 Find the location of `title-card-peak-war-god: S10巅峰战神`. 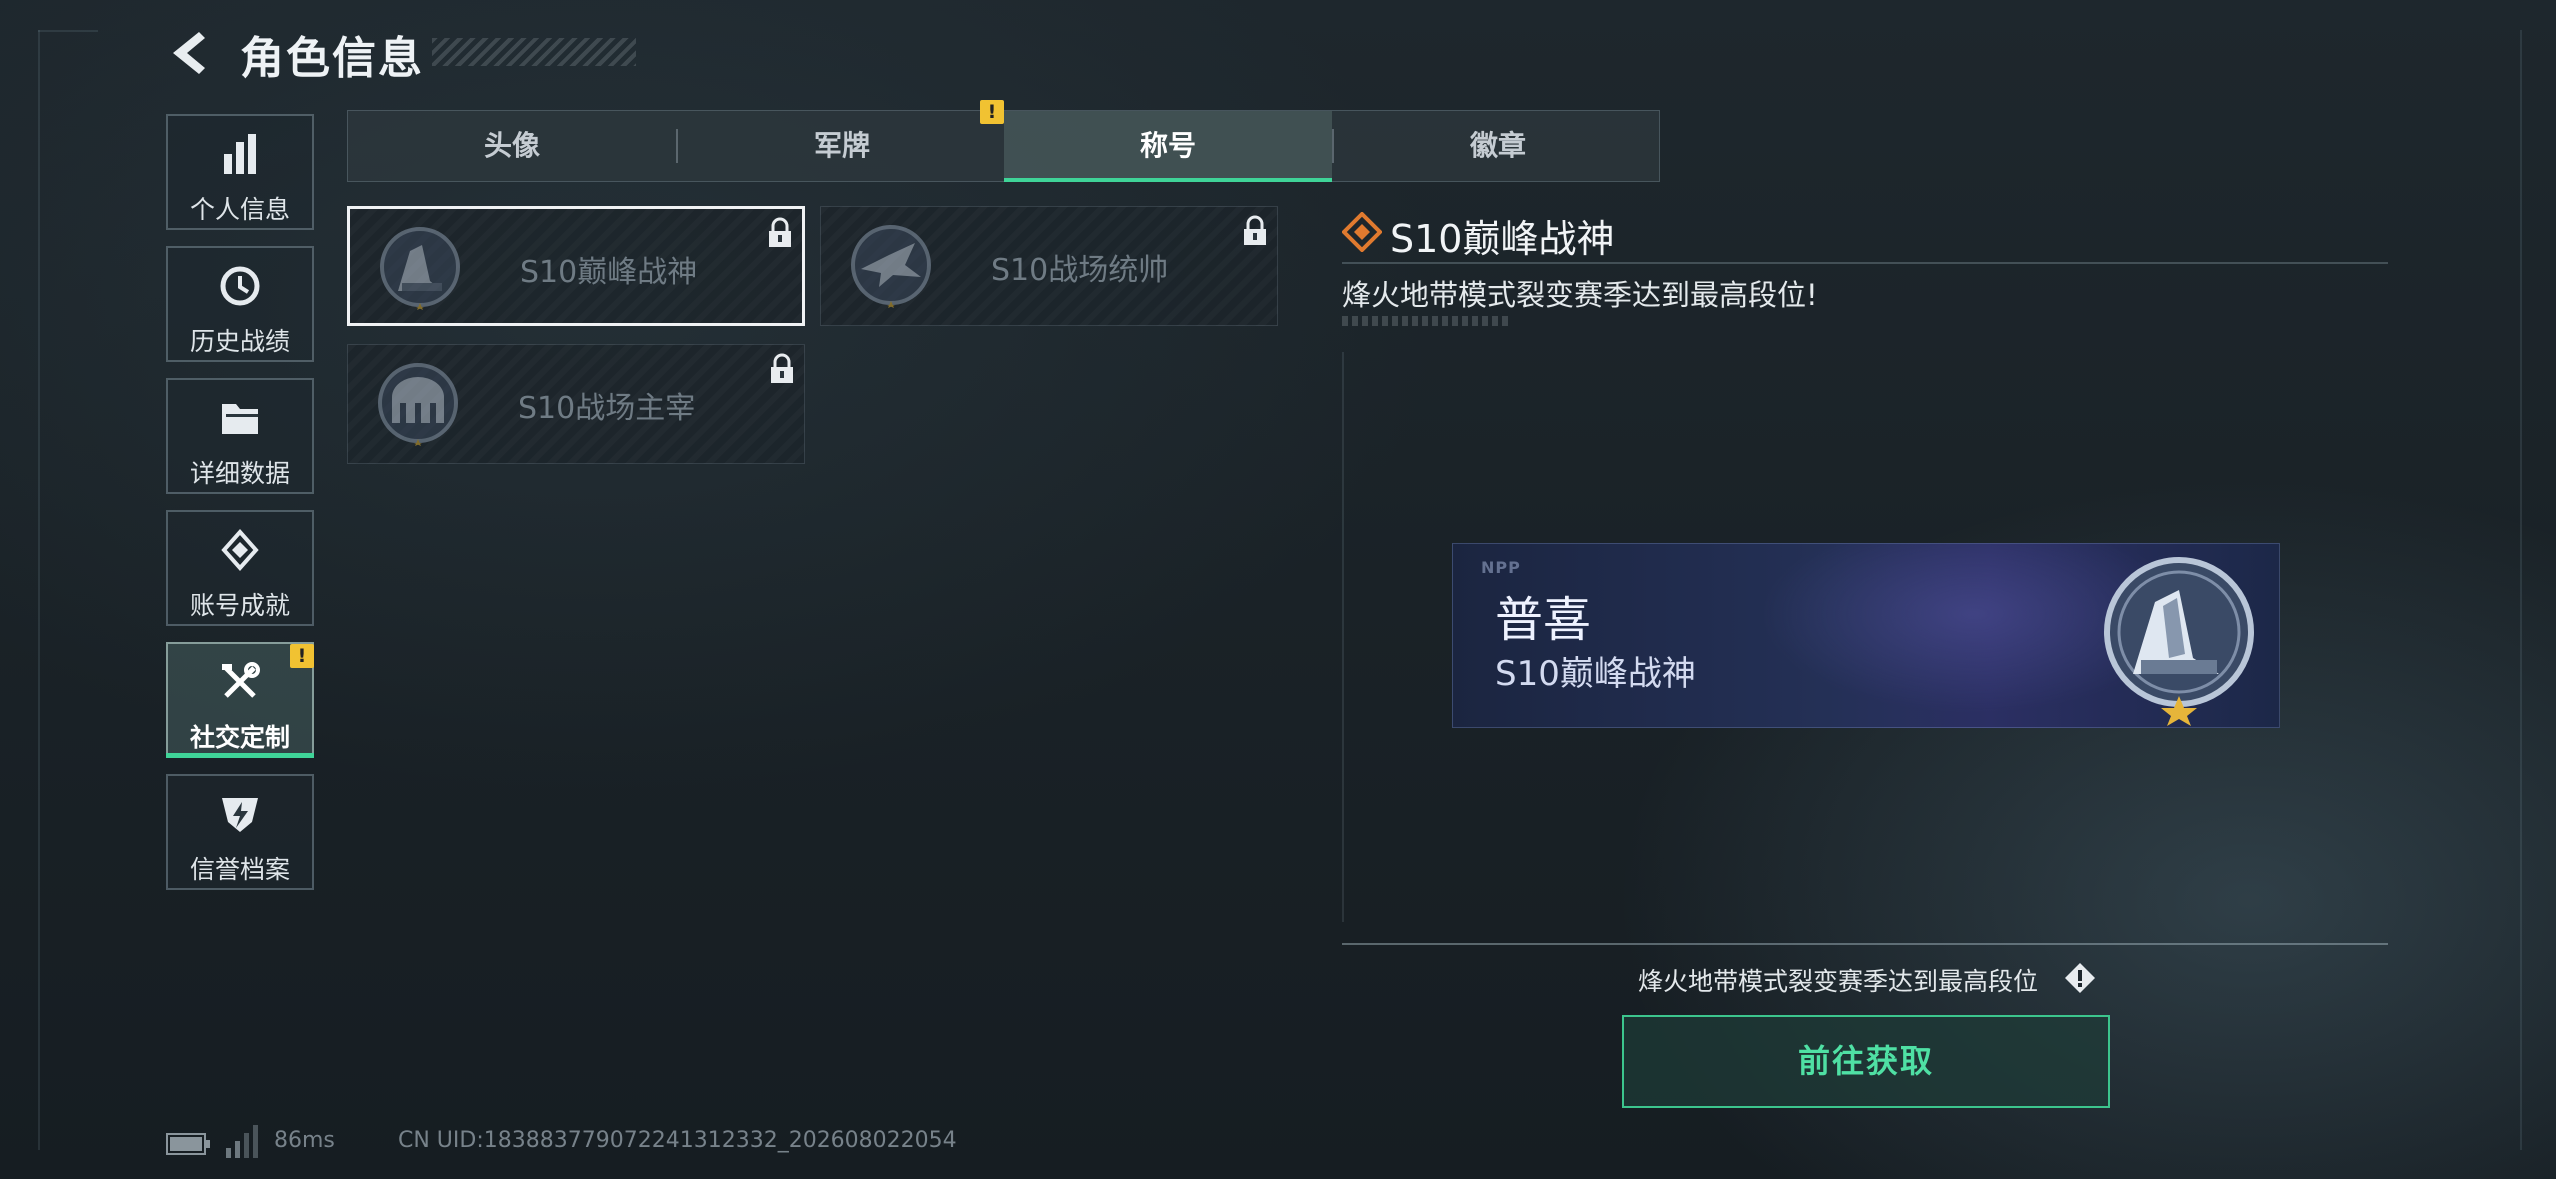

title-card-peak-war-god: S10巅峰战神 is located at coordinates (576, 266).